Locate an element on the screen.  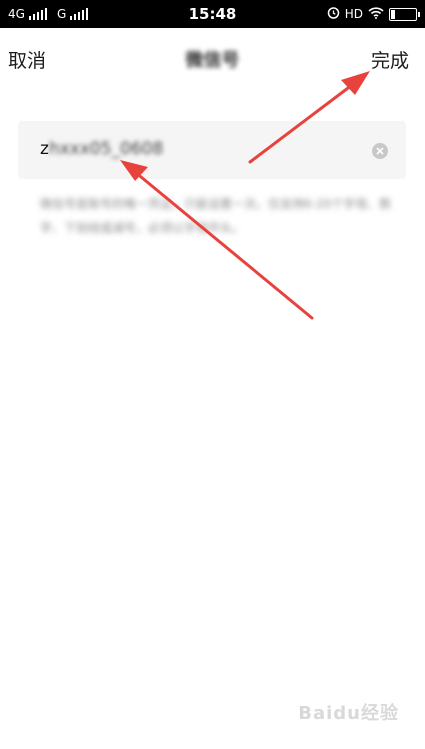
clear-input-icon is located at coordinates (380, 151).